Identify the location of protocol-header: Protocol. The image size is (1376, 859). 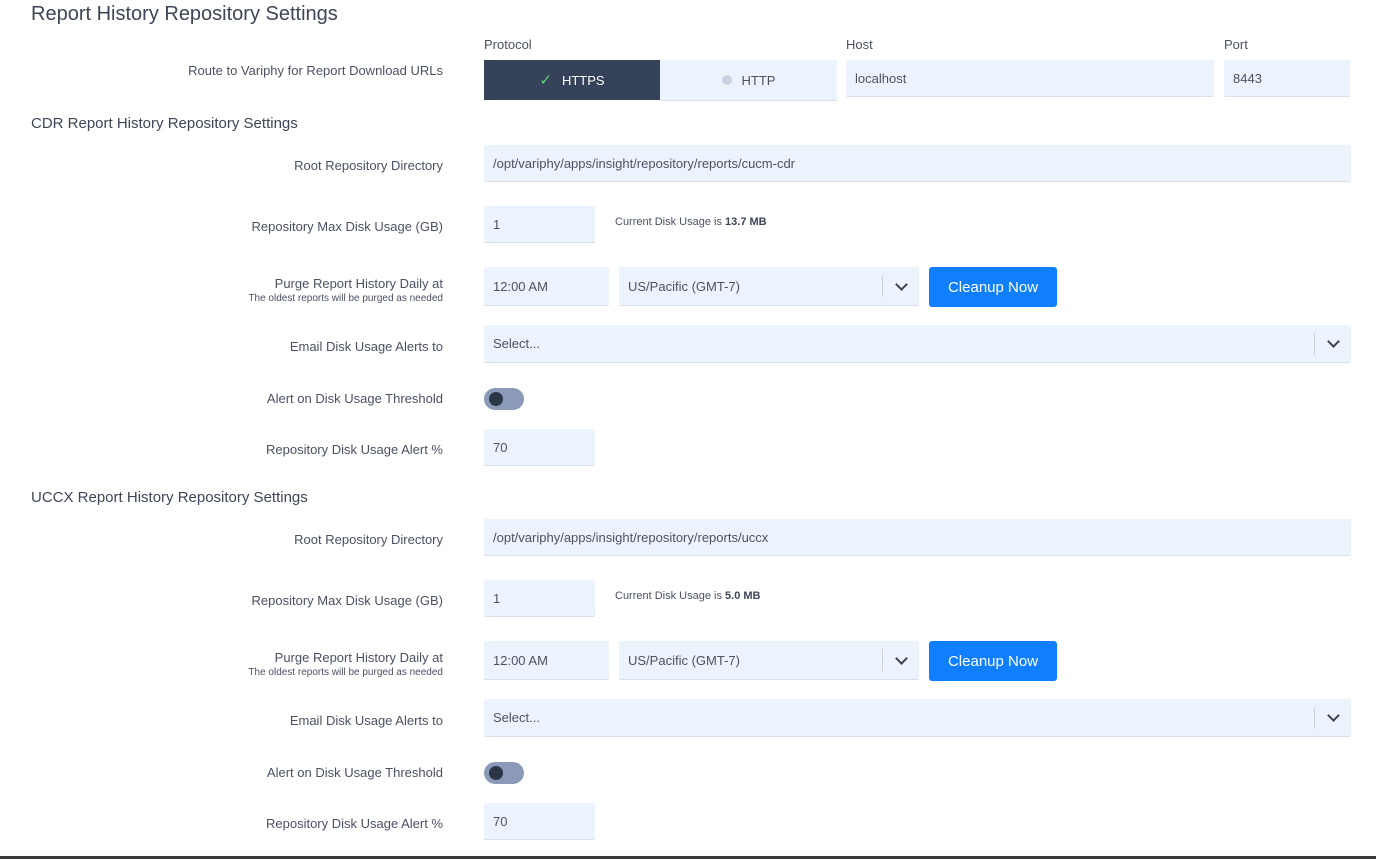
(508, 44).